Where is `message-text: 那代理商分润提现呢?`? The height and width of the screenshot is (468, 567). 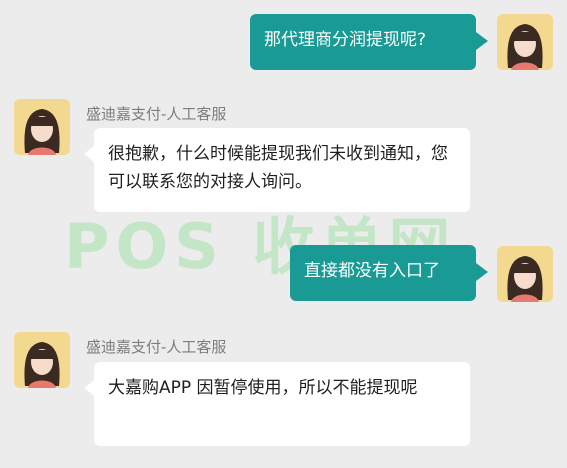 message-text: 那代理商分润提现呢? is located at coordinates (345, 40).